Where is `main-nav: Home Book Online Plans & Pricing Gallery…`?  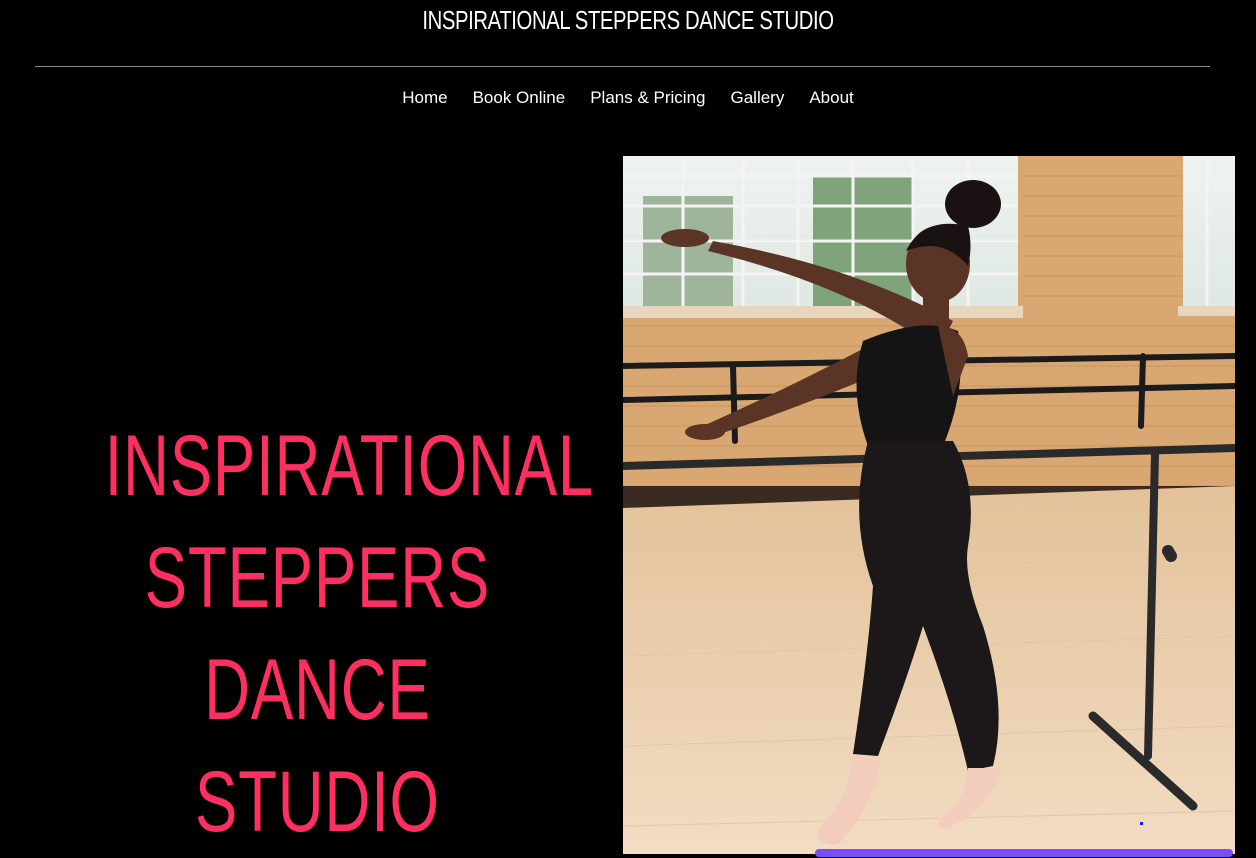
main-nav: Home Book Online Plans & Pricing Gallery… is located at coordinates (628, 98).